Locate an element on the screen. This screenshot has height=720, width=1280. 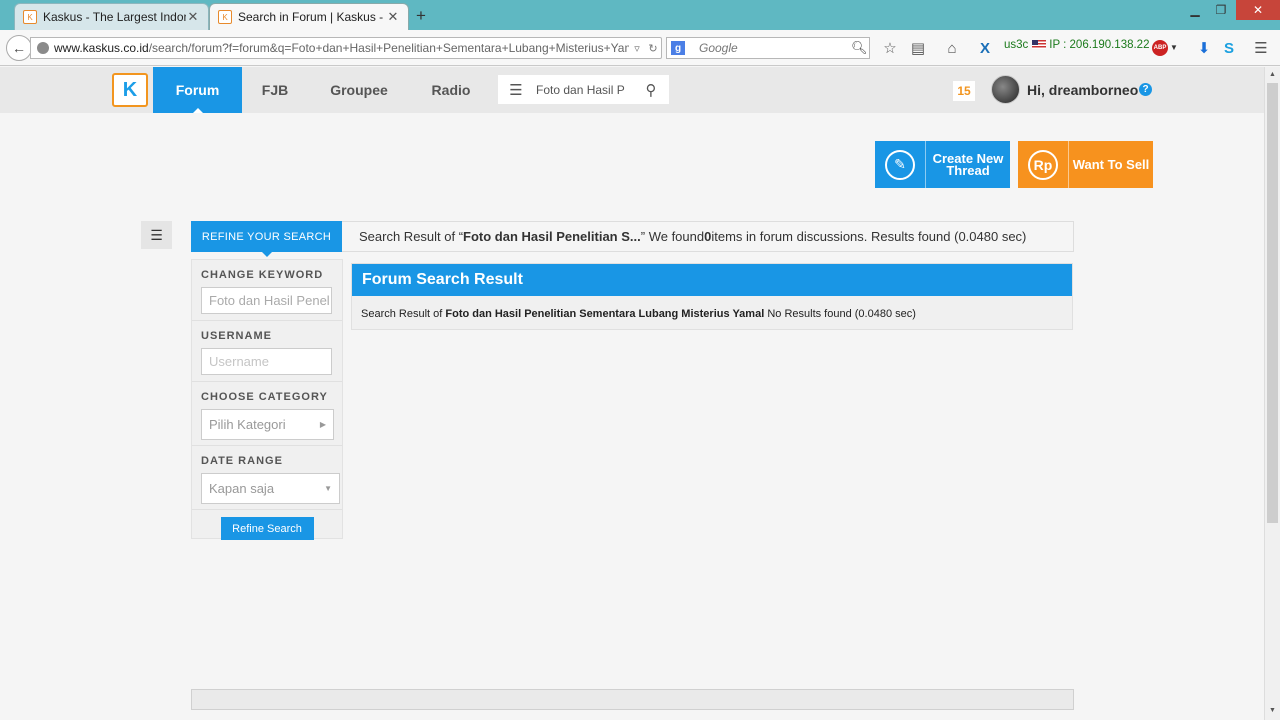
username-section: USERNAME Username is located at coordinates (267, 351).